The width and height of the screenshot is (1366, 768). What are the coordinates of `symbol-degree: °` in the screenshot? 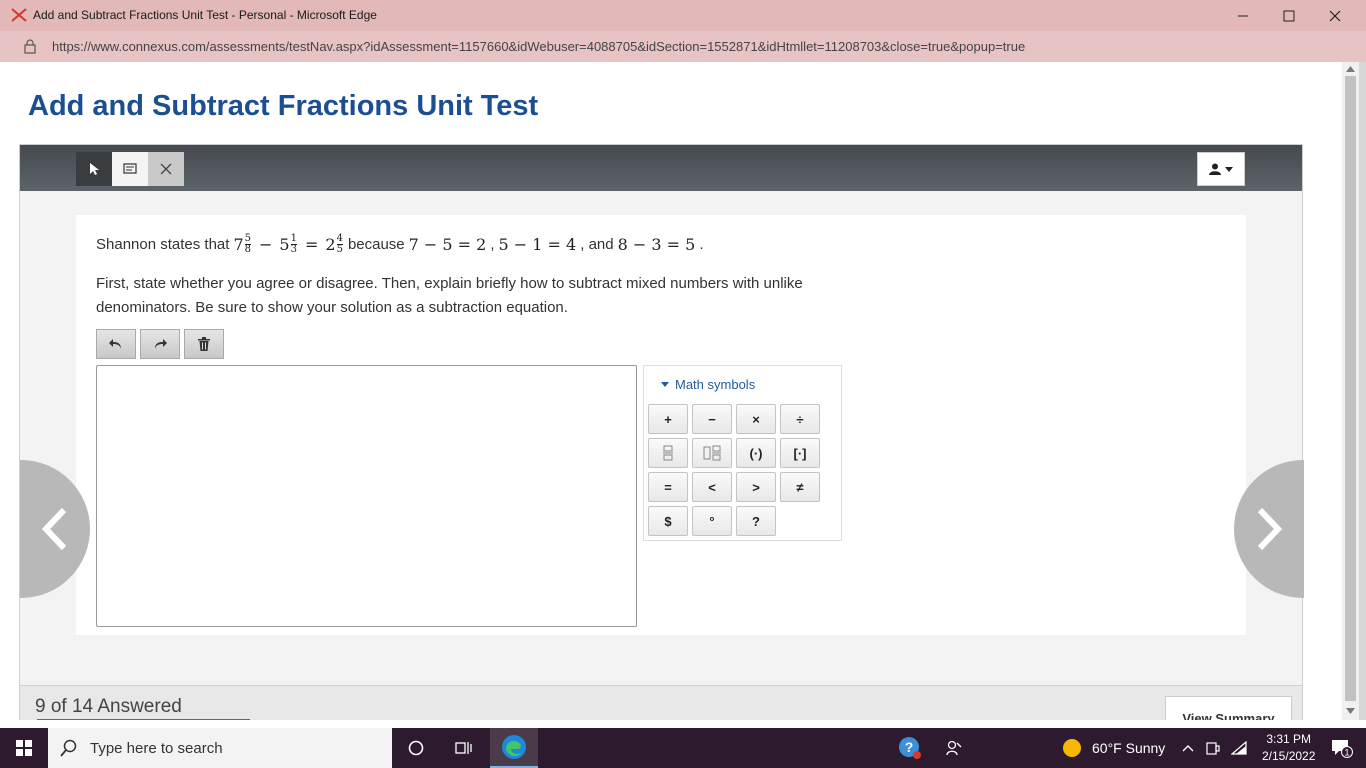 It's located at (712, 521).